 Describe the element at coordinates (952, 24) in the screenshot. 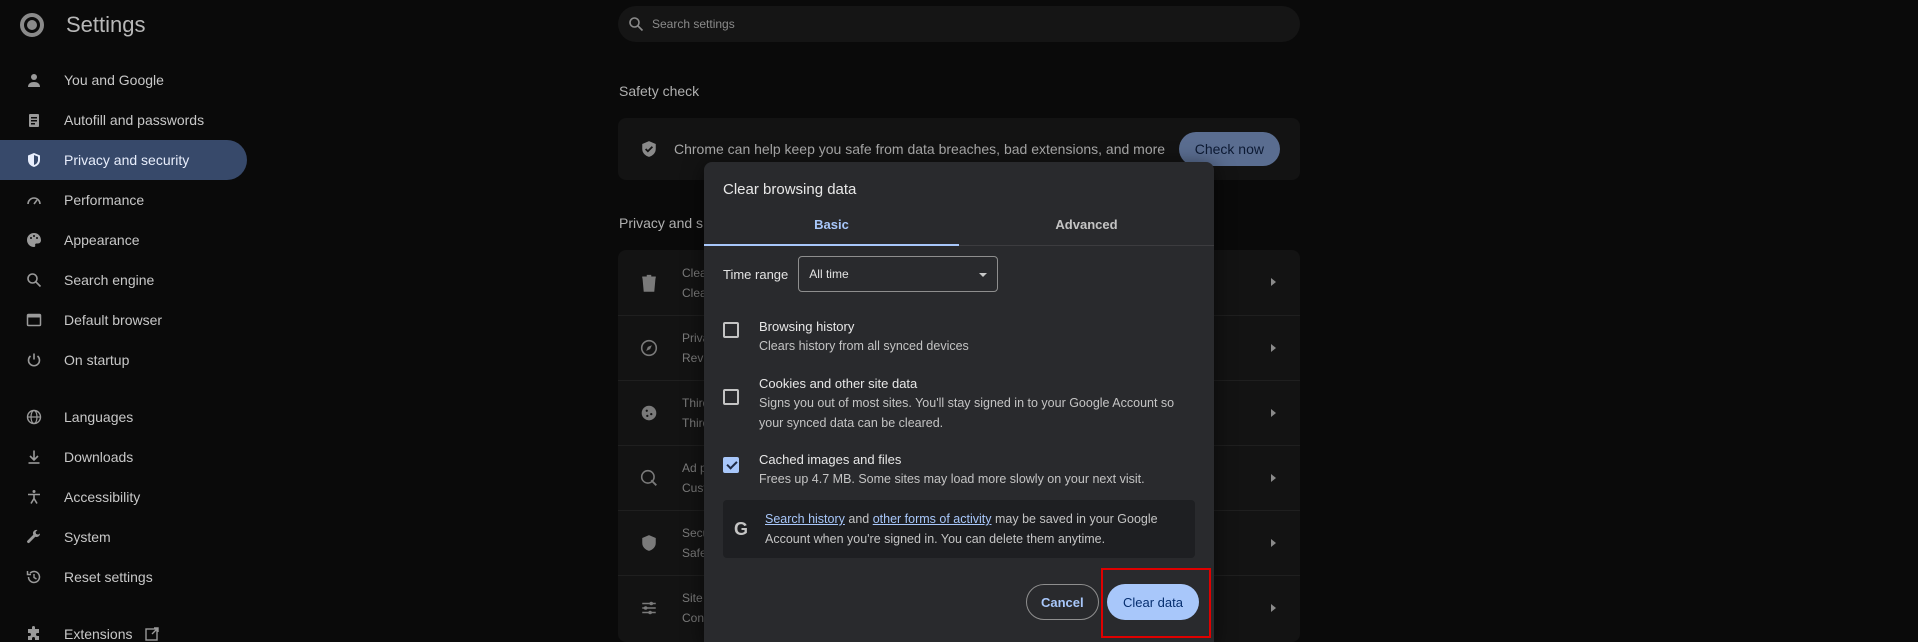

I see `search-input` at that location.